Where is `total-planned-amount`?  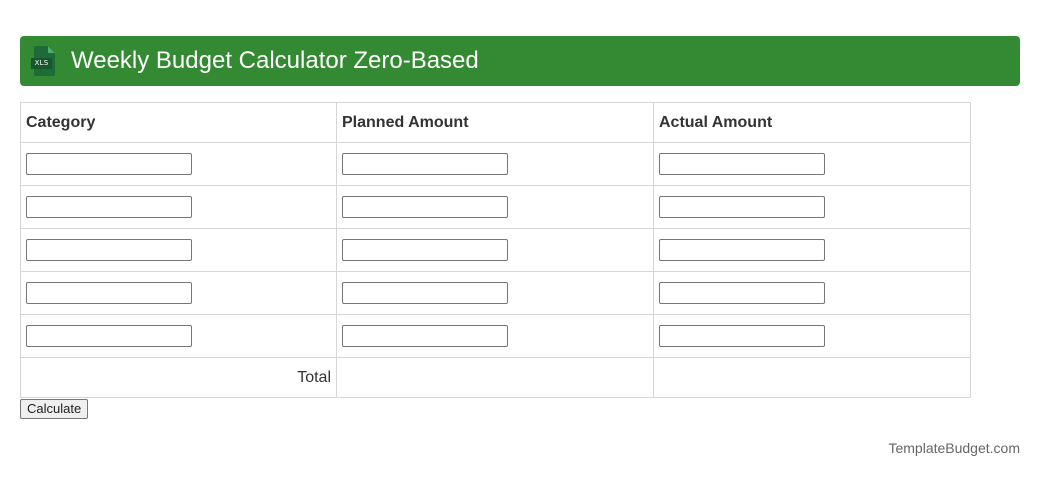
total-planned-amount is located at coordinates (495, 377).